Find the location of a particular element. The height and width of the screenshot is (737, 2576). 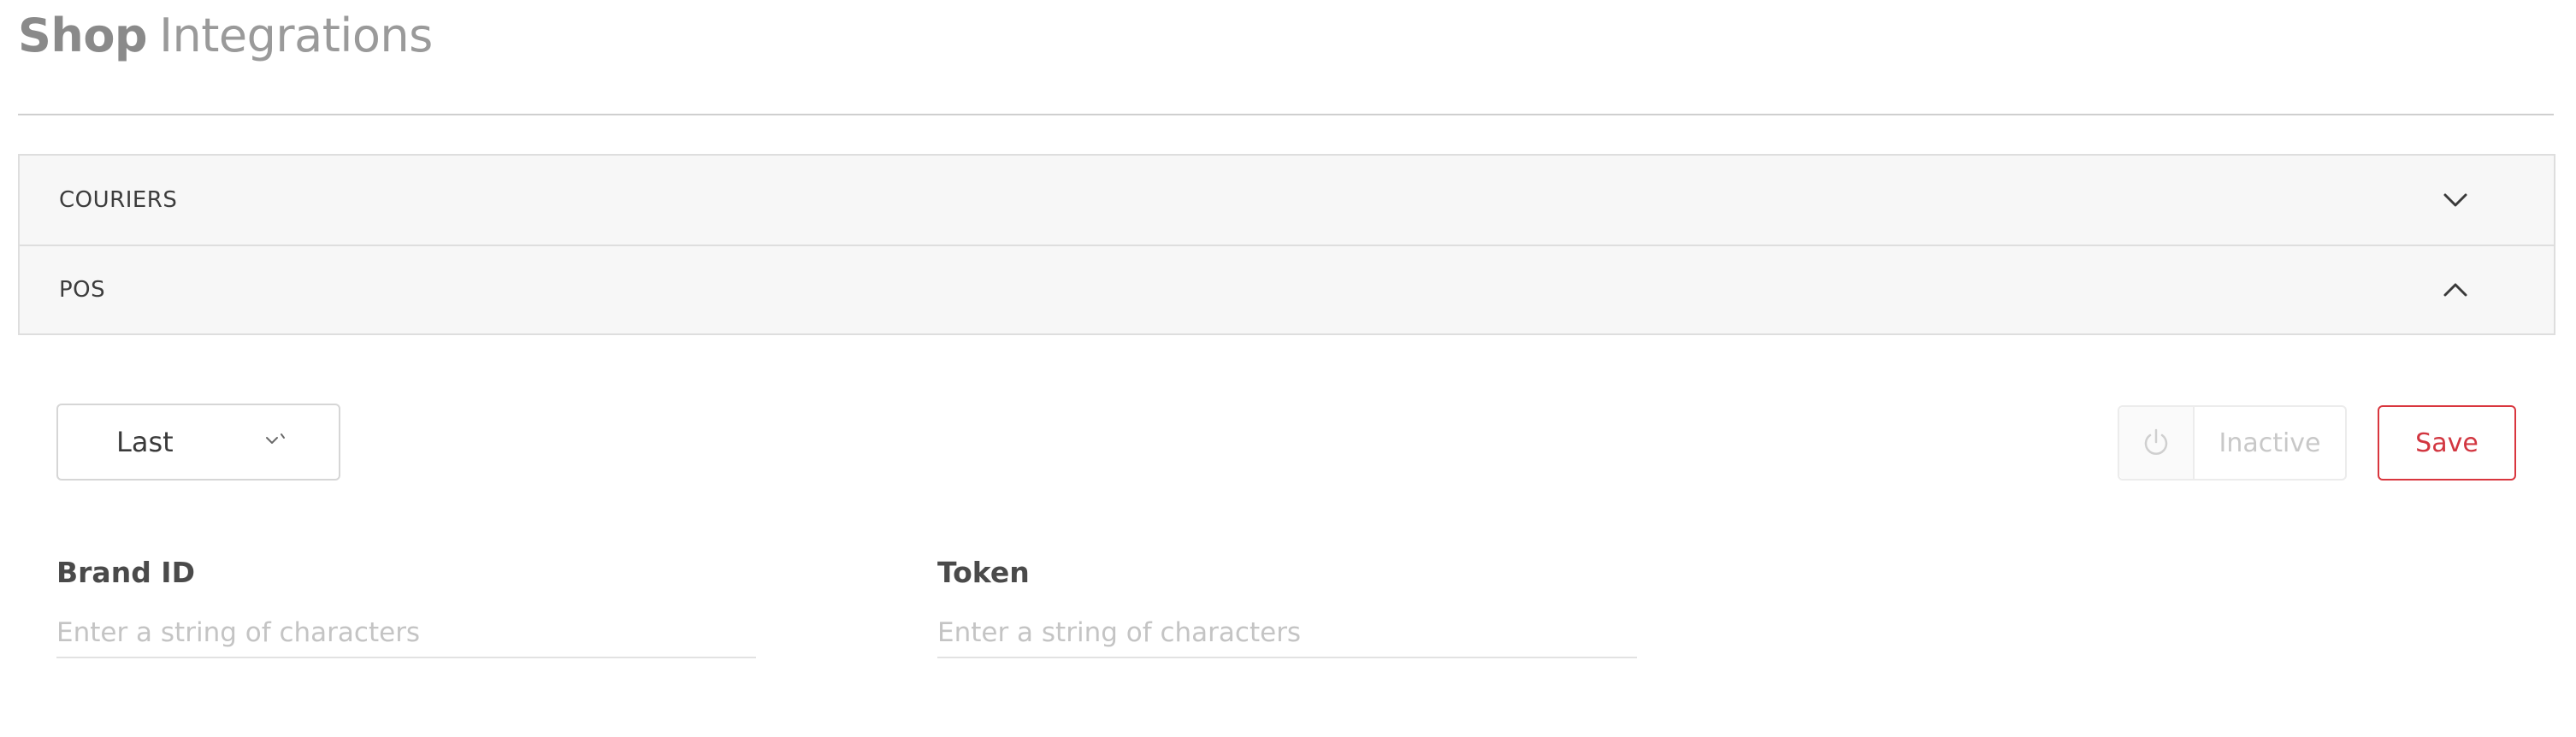

brand-id-field: Brand ID is located at coordinates (406, 605).